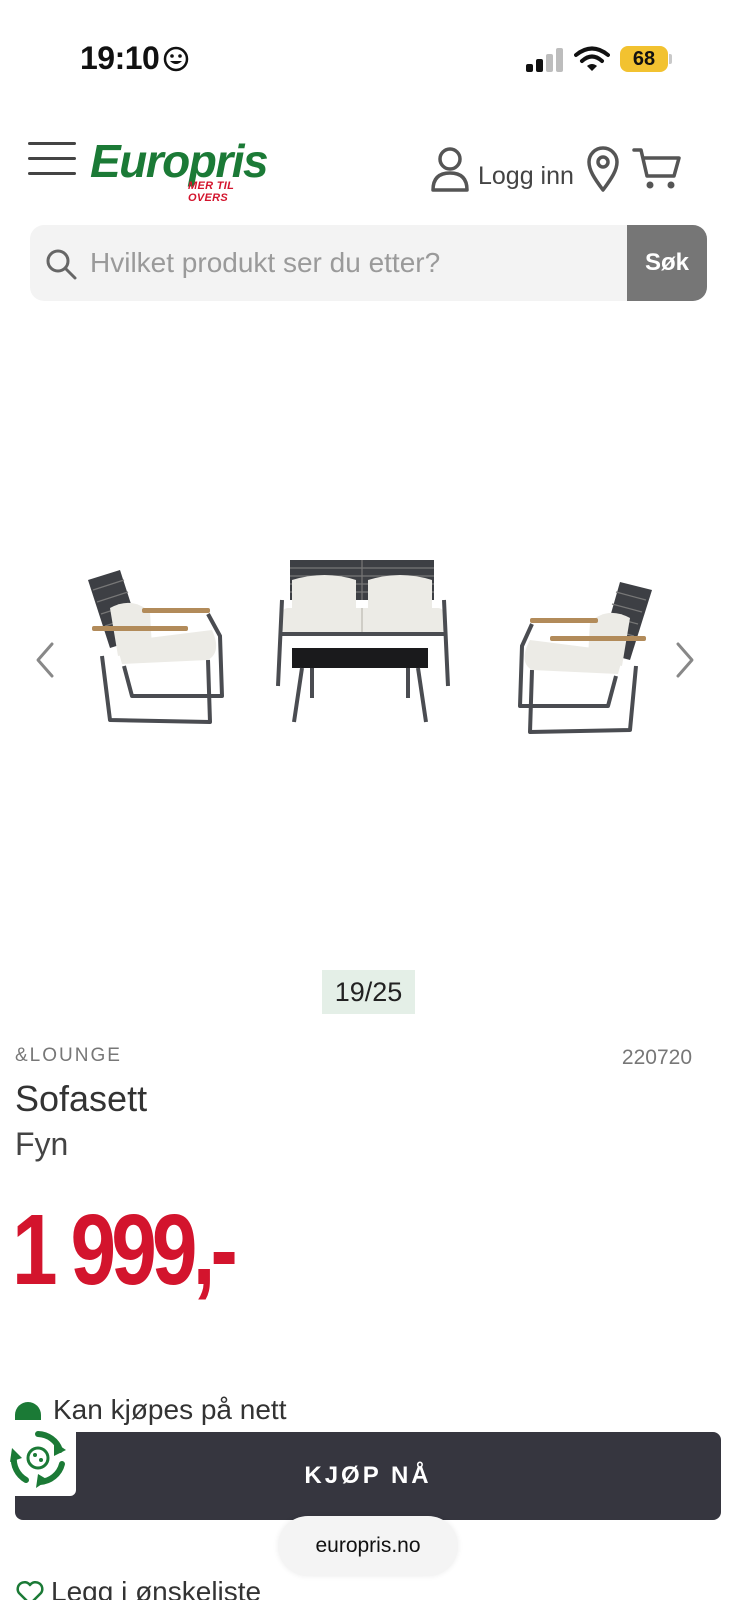 The height and width of the screenshot is (1600, 736). Describe the element at coordinates (603, 169) in the screenshot. I see `store-locator-icon` at that location.